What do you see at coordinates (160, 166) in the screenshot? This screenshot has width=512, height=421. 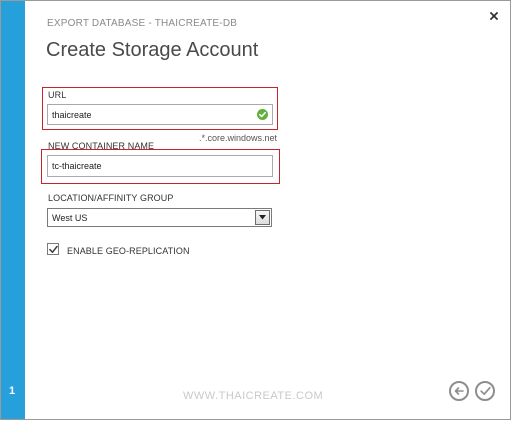 I see `container-name-input` at bounding box center [160, 166].